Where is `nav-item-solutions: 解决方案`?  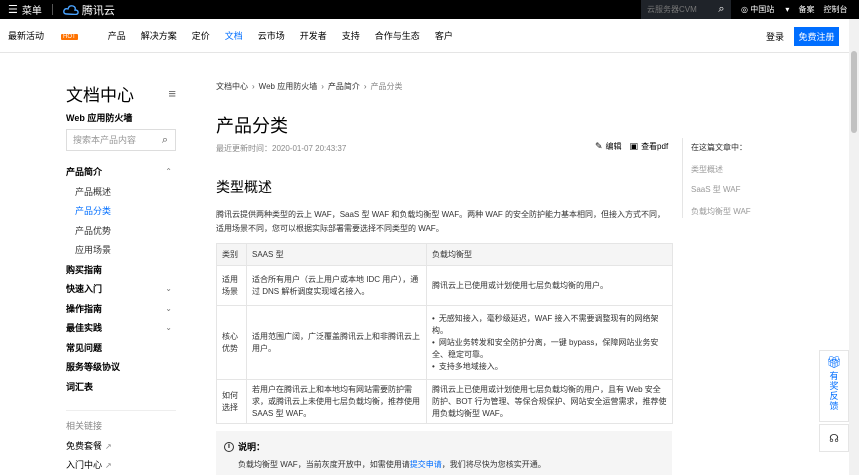 nav-item-solutions: 解决方案 is located at coordinates (159, 35).